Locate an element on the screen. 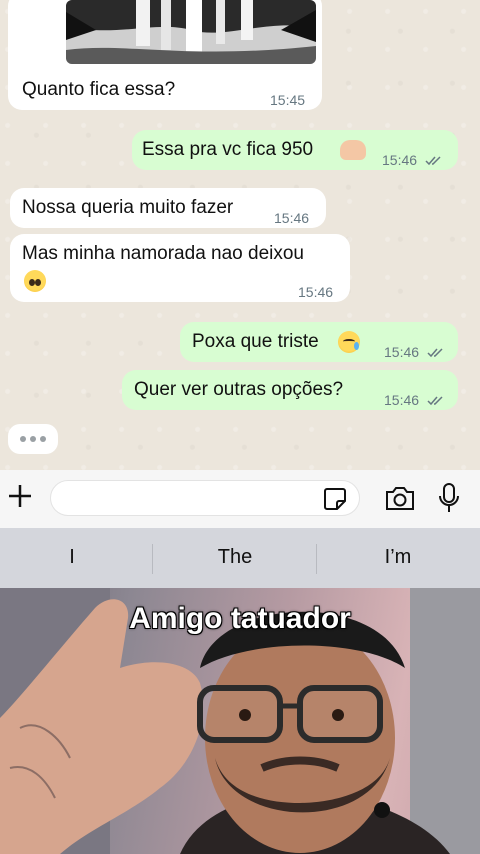 This screenshot has height=854, width=480. incoming-message: Nossa queria muito fazer 15:46 is located at coordinates (168, 208).